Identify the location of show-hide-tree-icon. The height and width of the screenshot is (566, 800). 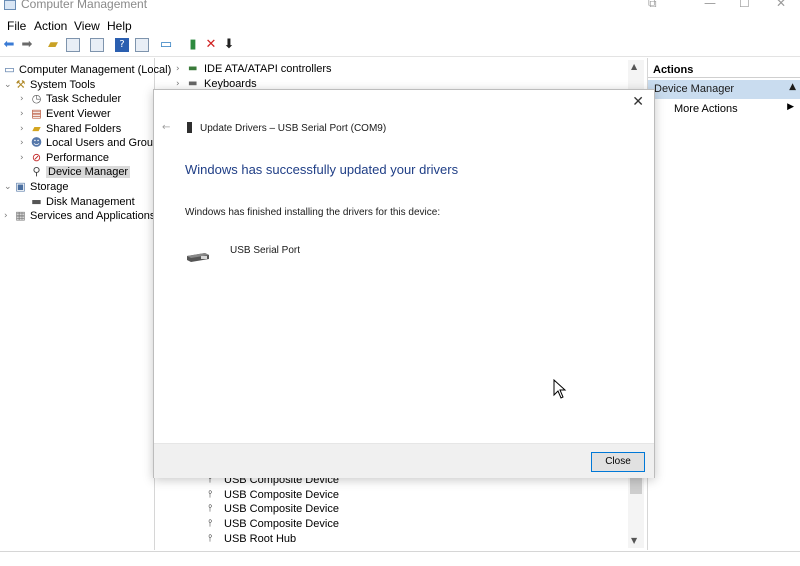
(73, 45).